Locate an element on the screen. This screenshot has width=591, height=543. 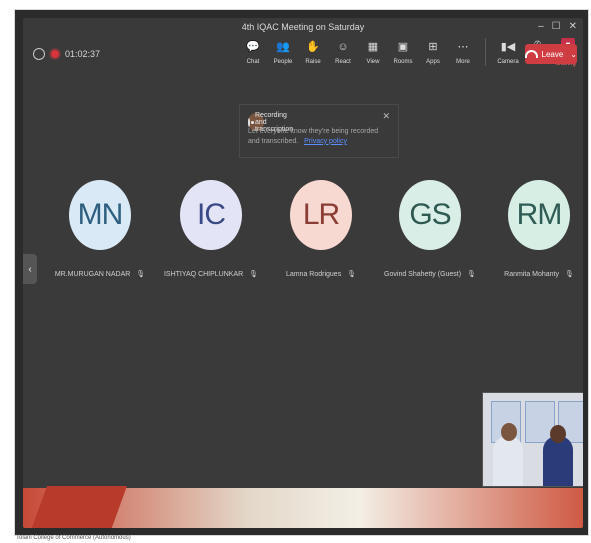
raise-hand-button: ✋ Raise is located at coordinates (313, 55).